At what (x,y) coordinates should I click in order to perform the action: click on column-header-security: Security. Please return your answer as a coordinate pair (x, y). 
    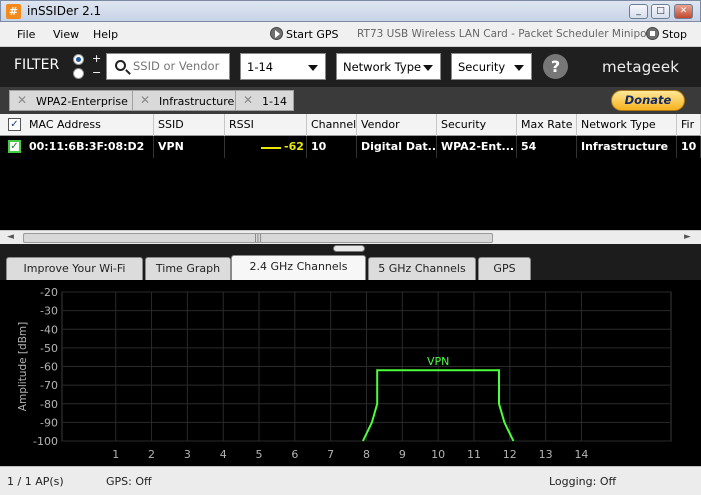
    Looking at the image, I should click on (477, 125).